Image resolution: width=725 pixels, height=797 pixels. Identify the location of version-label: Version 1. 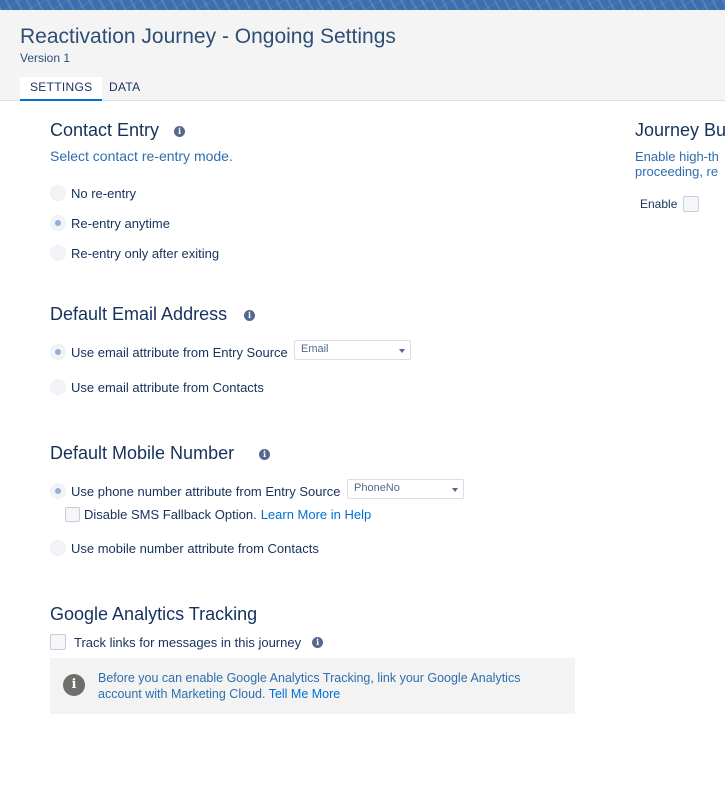
(45, 58).